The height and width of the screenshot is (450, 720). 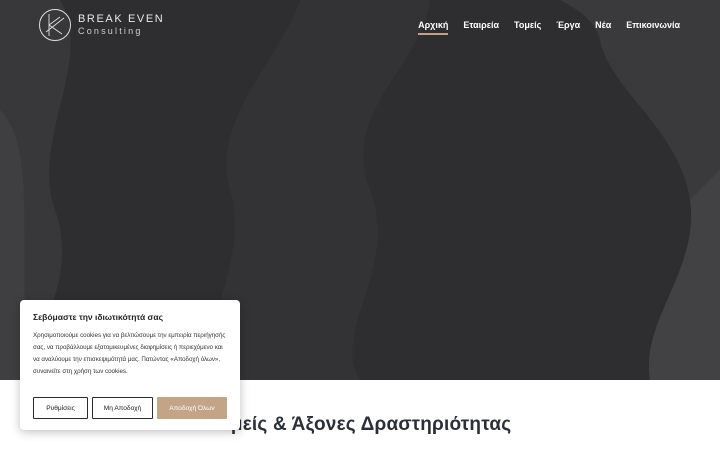 I want to click on brand-logo: BREAK EVEN Consulting, so click(x=101, y=25).